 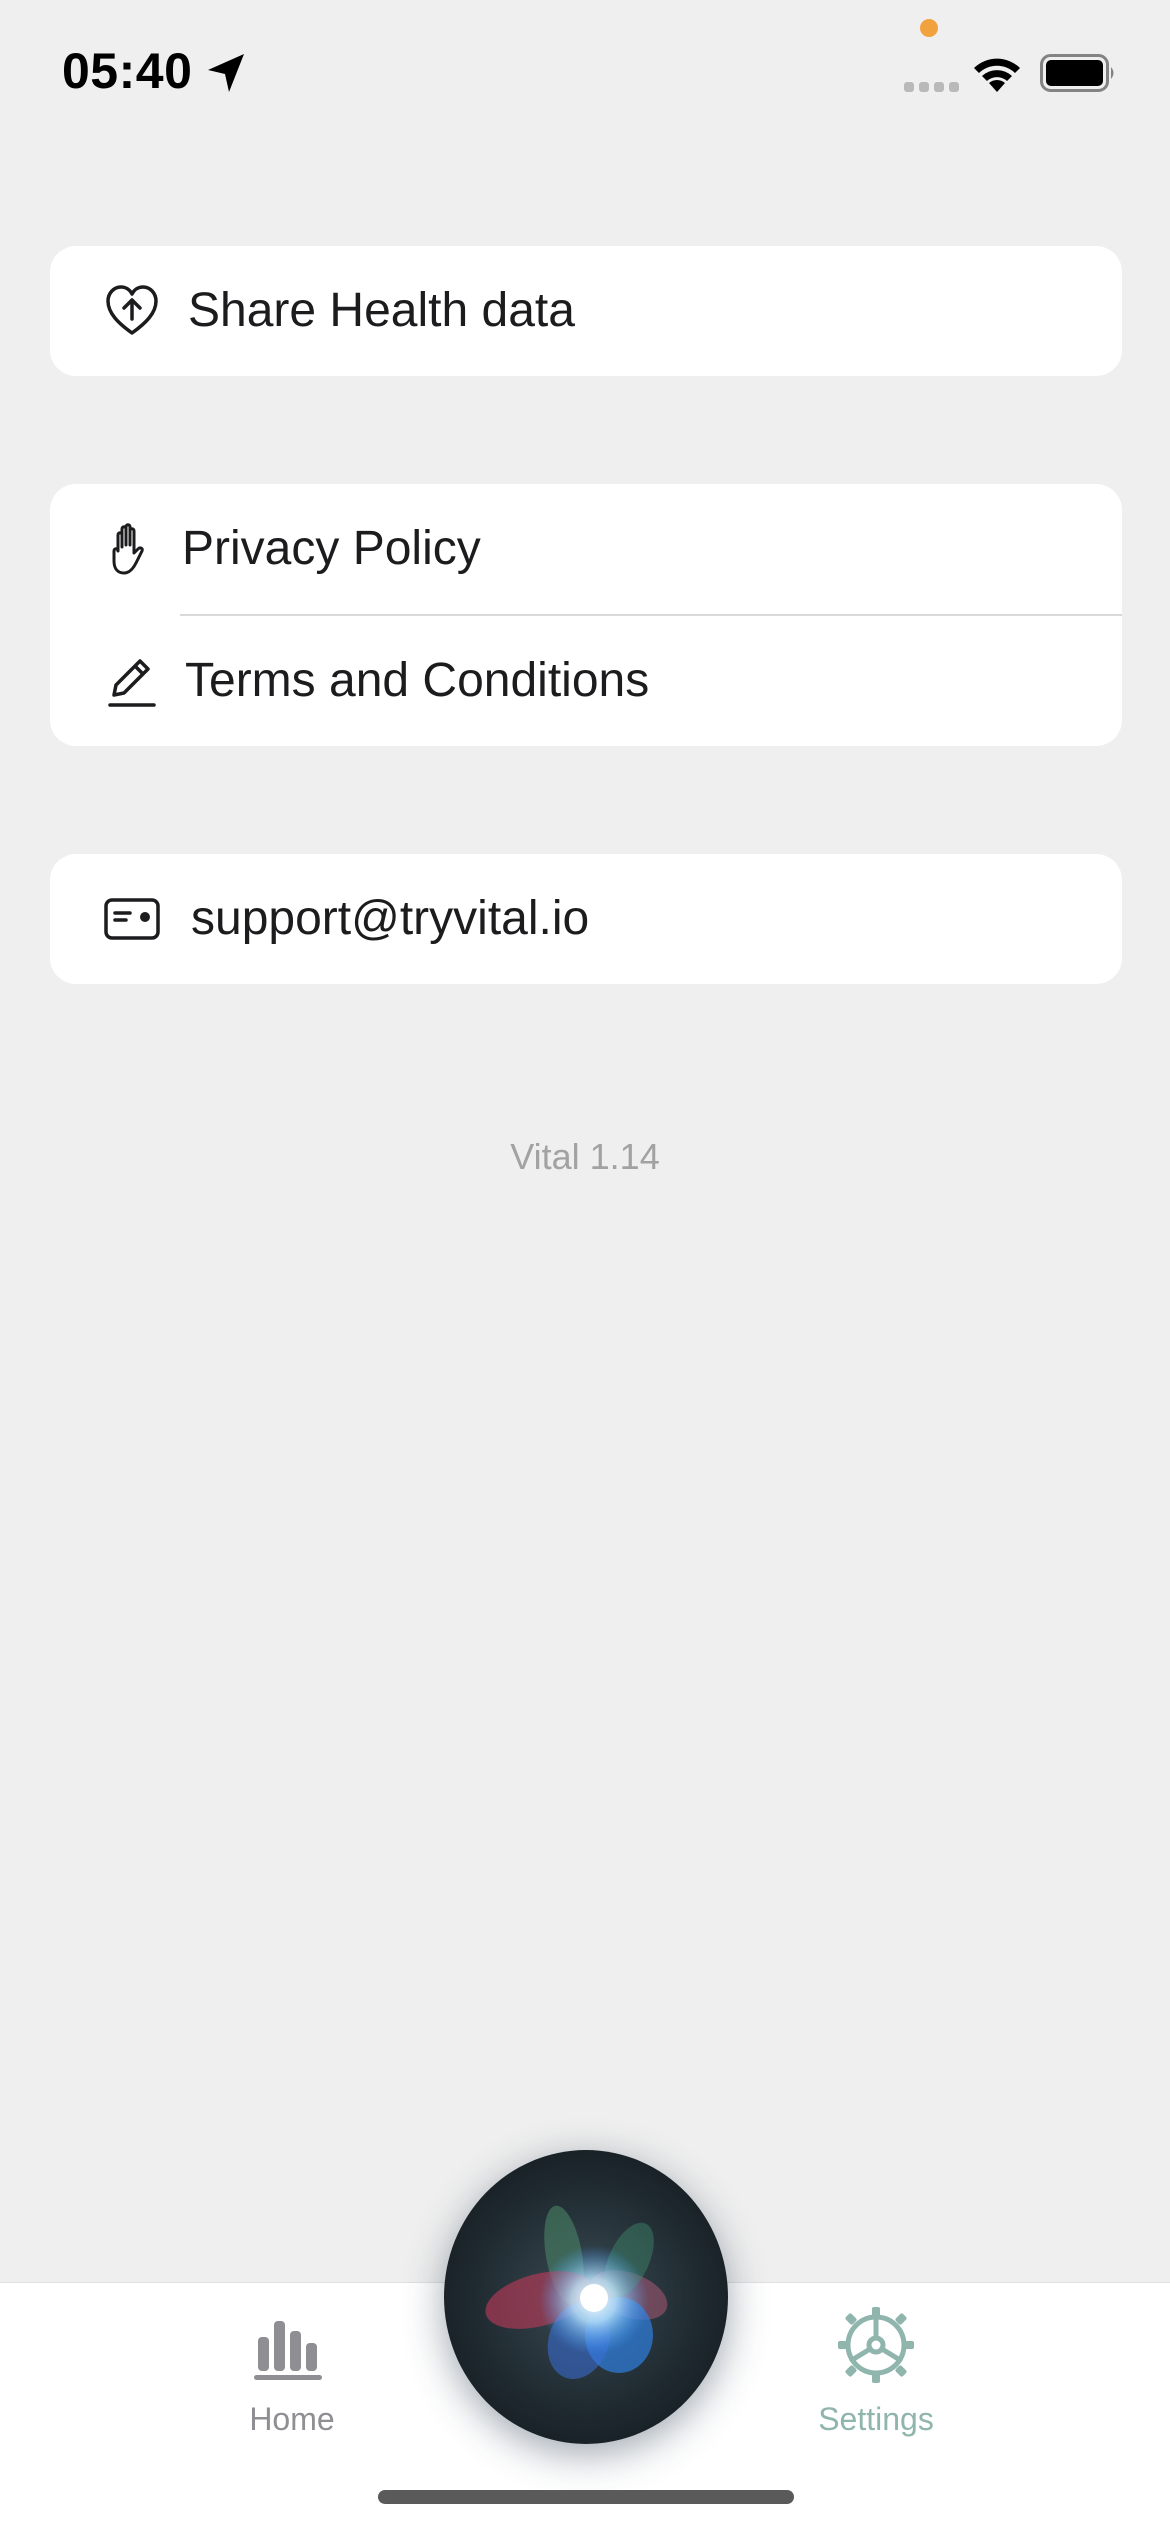 I want to click on privacy-policy-row: Privacy Policy, so click(x=586, y=549).